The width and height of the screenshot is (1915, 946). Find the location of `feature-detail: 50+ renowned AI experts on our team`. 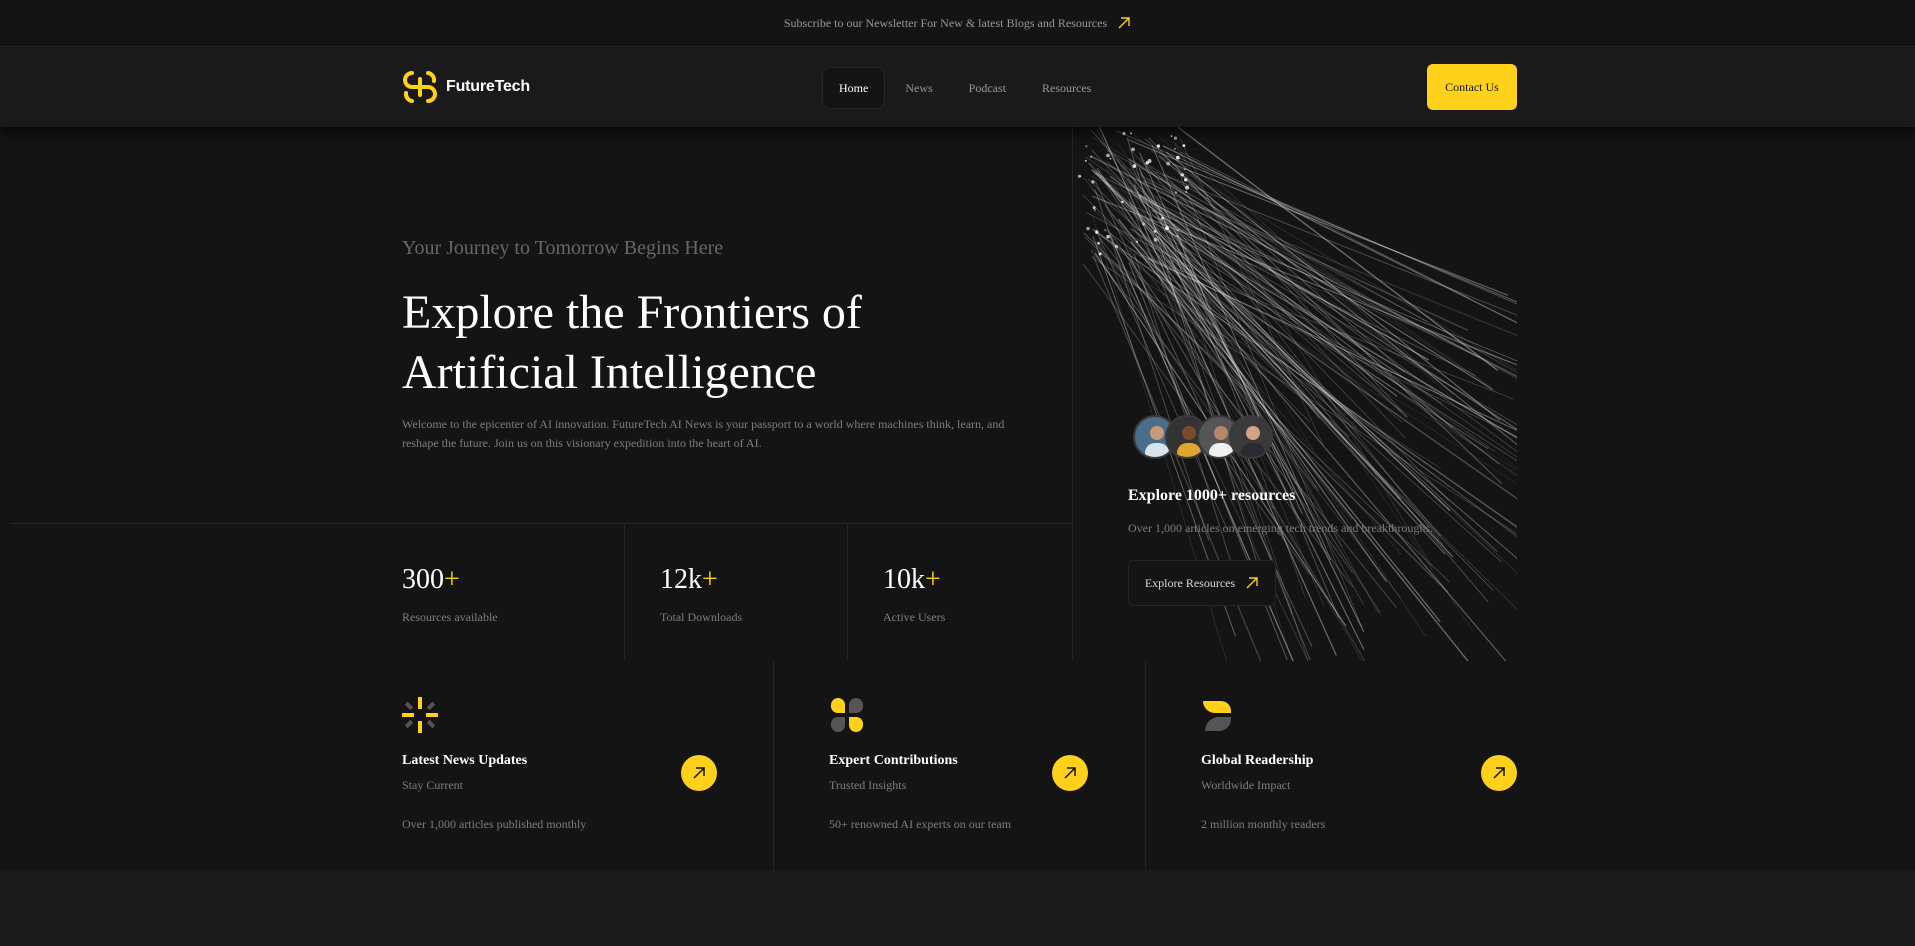

feature-detail: 50+ renowned AI experts on our team is located at coordinates (920, 824).